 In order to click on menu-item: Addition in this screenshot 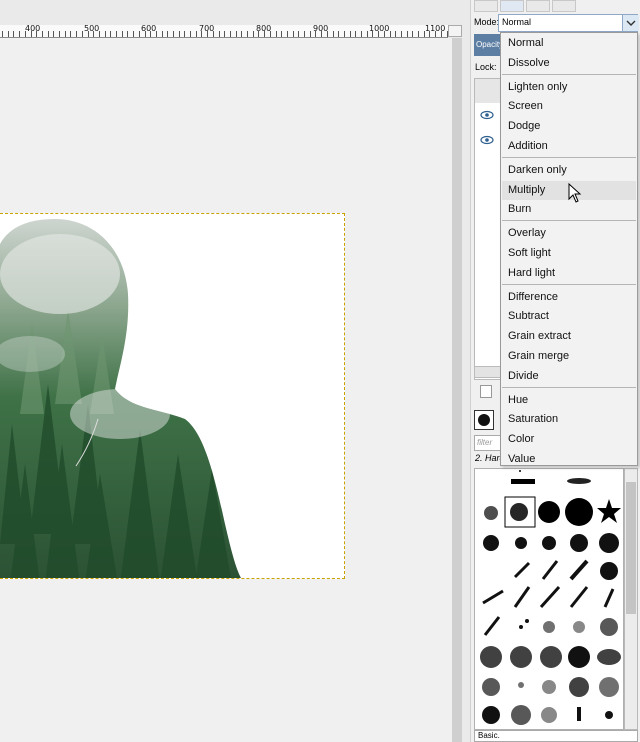, I will do `click(569, 146)`.